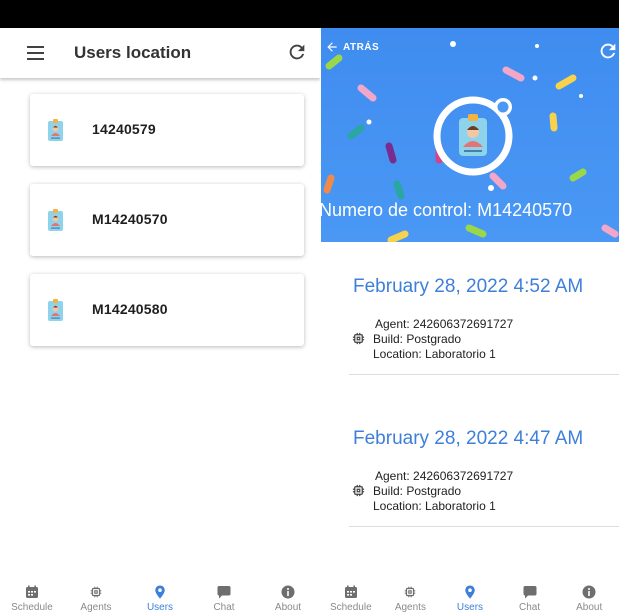 This screenshot has height=615, width=619. Describe the element at coordinates (361, 47) in the screenshot. I see `back-label: ATRÁS` at that location.